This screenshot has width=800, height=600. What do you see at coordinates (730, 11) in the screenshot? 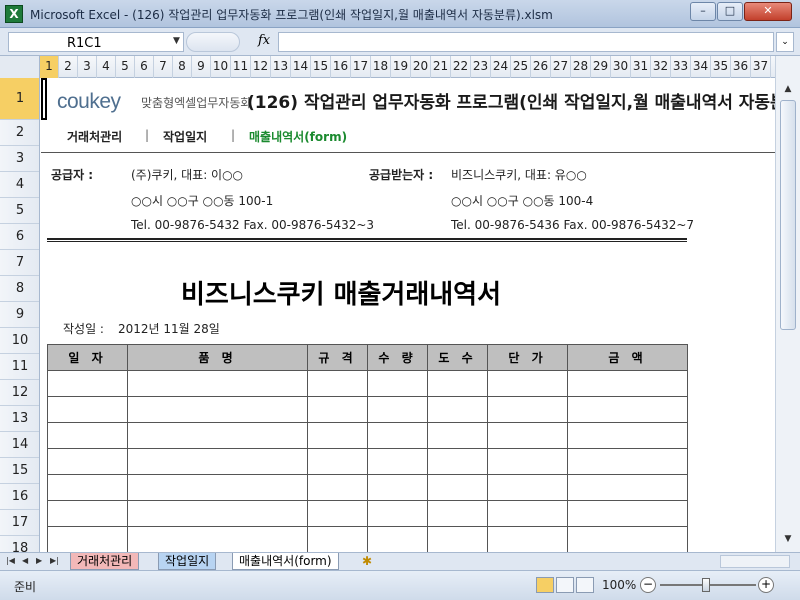
I see `maximize-button: □` at bounding box center [730, 11].